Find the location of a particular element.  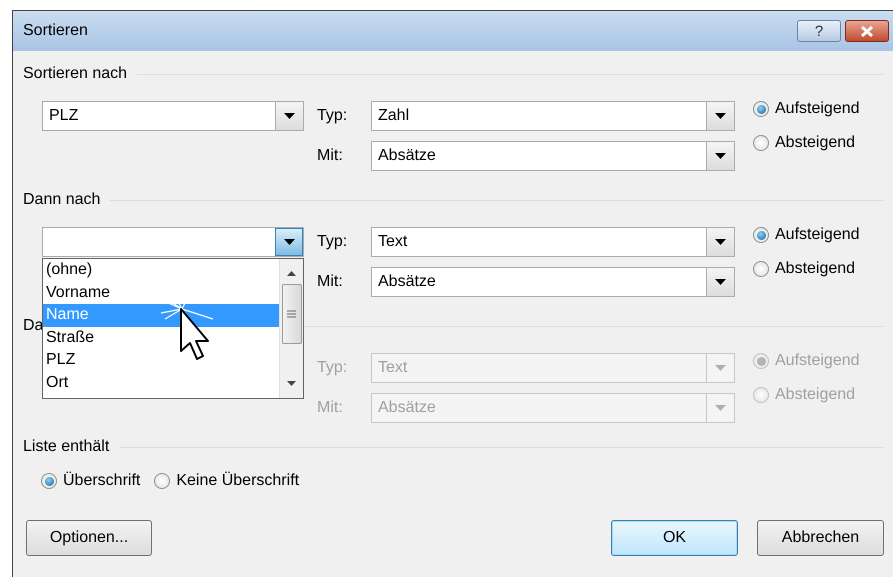

section-title: Da is located at coordinates (33, 326).